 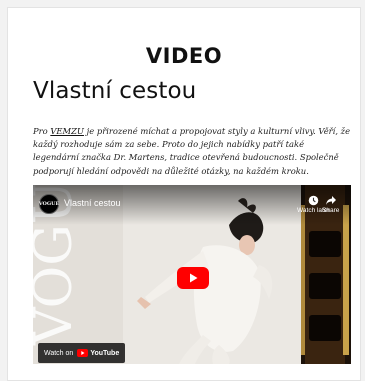 What do you see at coordinates (115, 91) in the screenshot?
I see `article-title: Vlastní cestou` at bounding box center [115, 91].